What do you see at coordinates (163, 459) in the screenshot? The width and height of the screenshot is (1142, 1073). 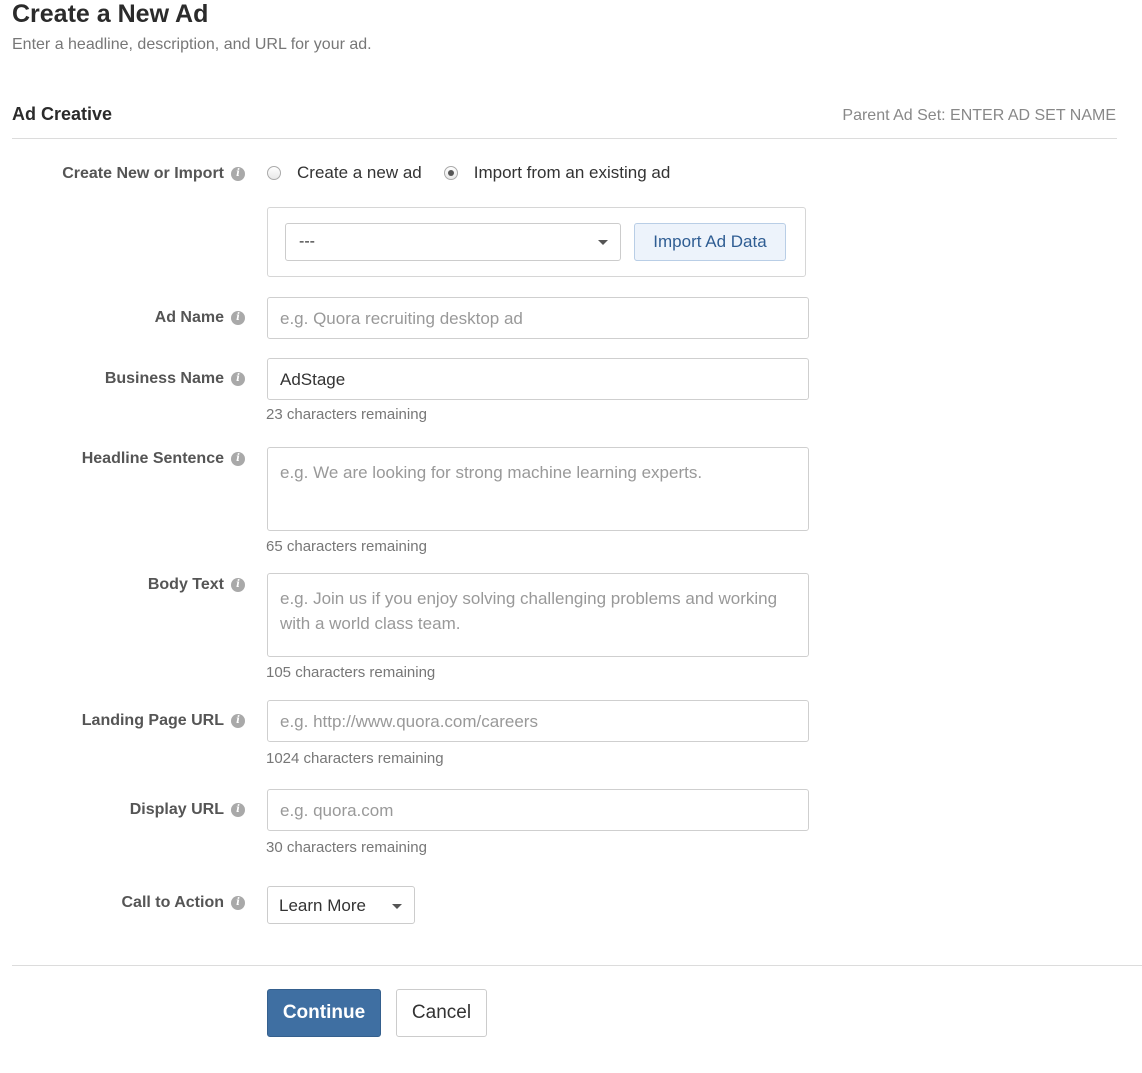 I see `headline-label: Headline Sentence i` at bounding box center [163, 459].